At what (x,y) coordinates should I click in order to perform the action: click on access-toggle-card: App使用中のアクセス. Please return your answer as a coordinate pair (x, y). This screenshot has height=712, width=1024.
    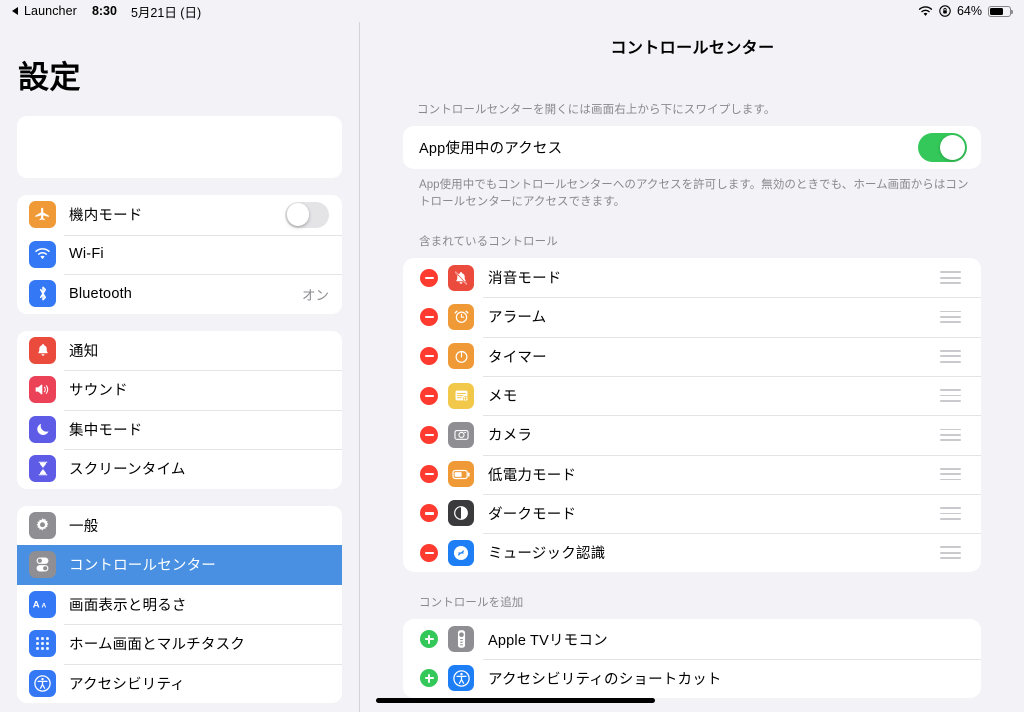
    Looking at the image, I should click on (692, 147).